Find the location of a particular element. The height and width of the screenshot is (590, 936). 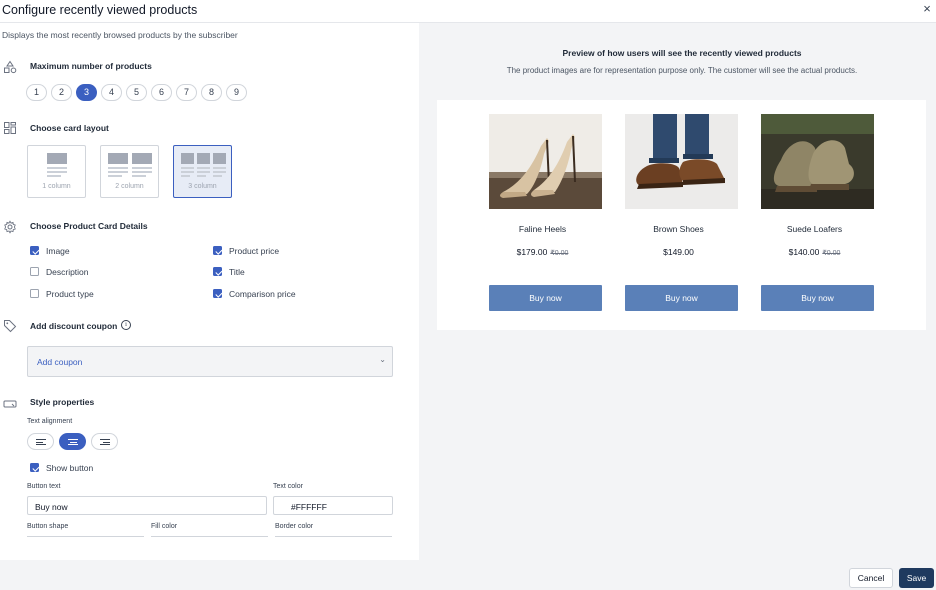

layout-option-2-column: 2 column is located at coordinates (129, 171).